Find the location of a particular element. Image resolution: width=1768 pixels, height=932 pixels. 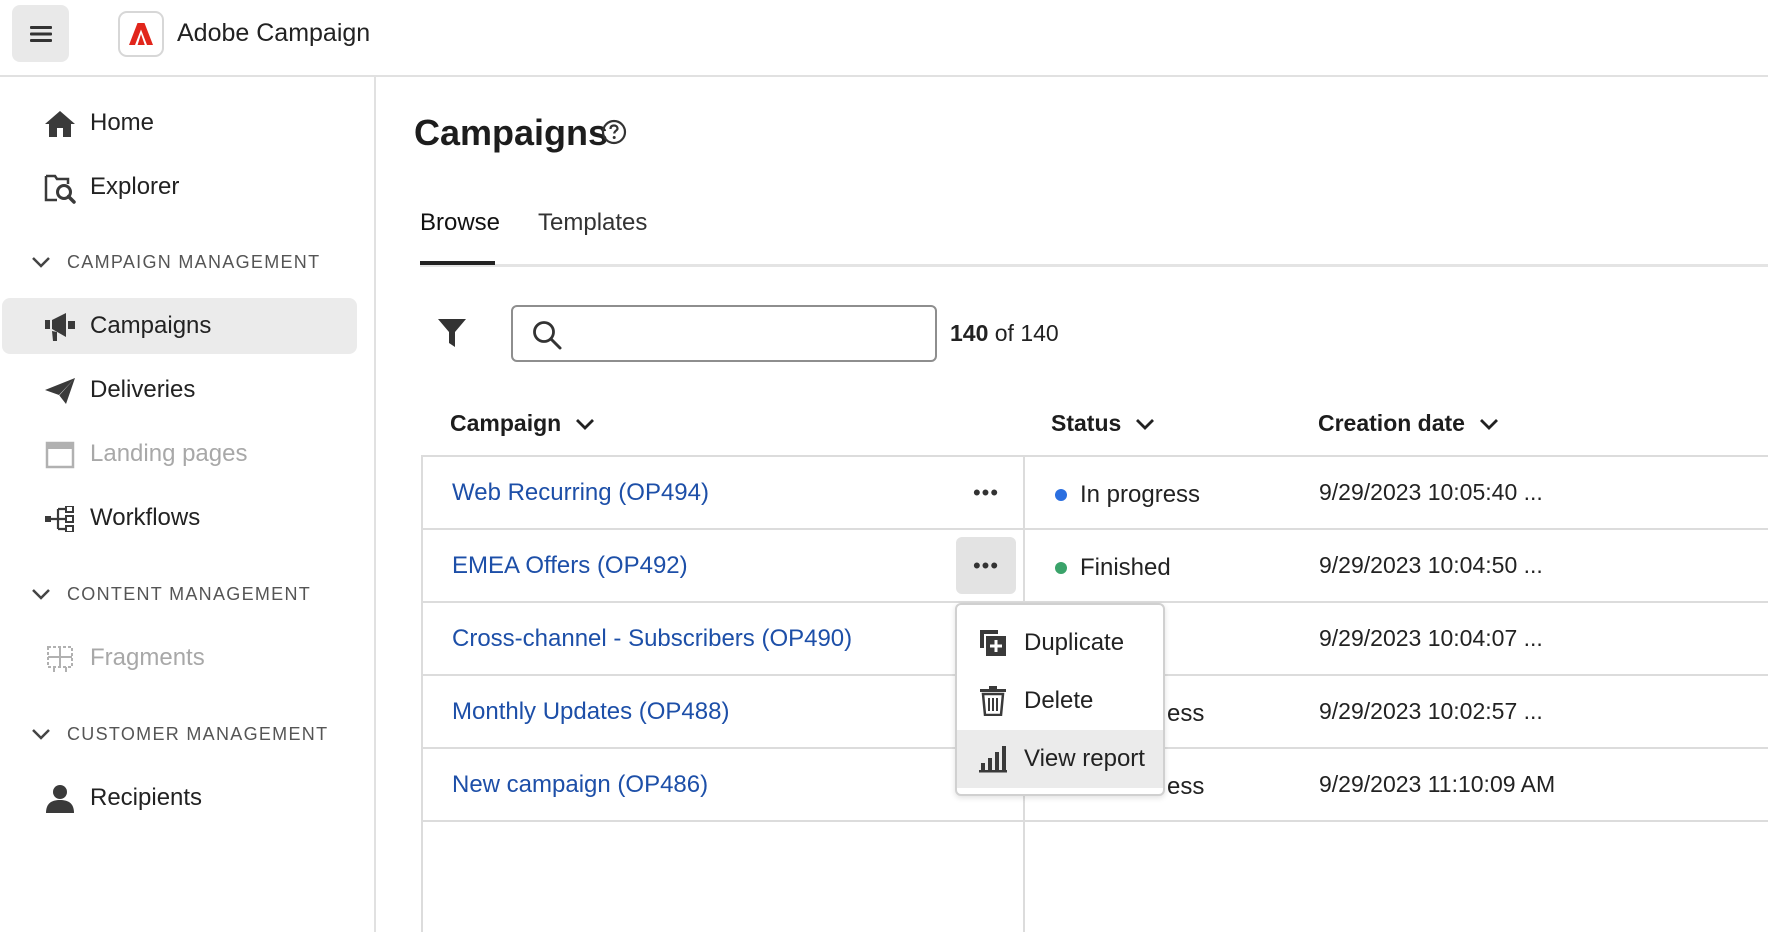

workflow-icon is located at coordinates (60, 519).